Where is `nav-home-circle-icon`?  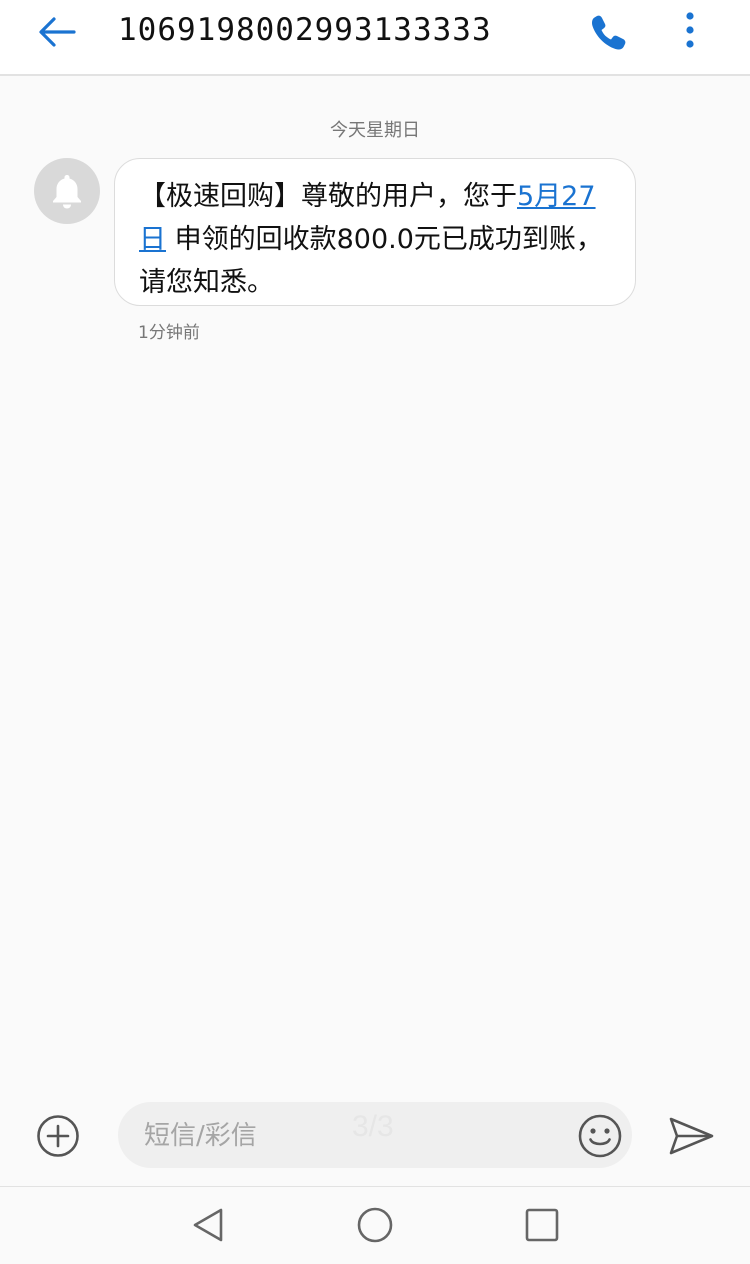
nav-home-circle-icon is located at coordinates (375, 1225).